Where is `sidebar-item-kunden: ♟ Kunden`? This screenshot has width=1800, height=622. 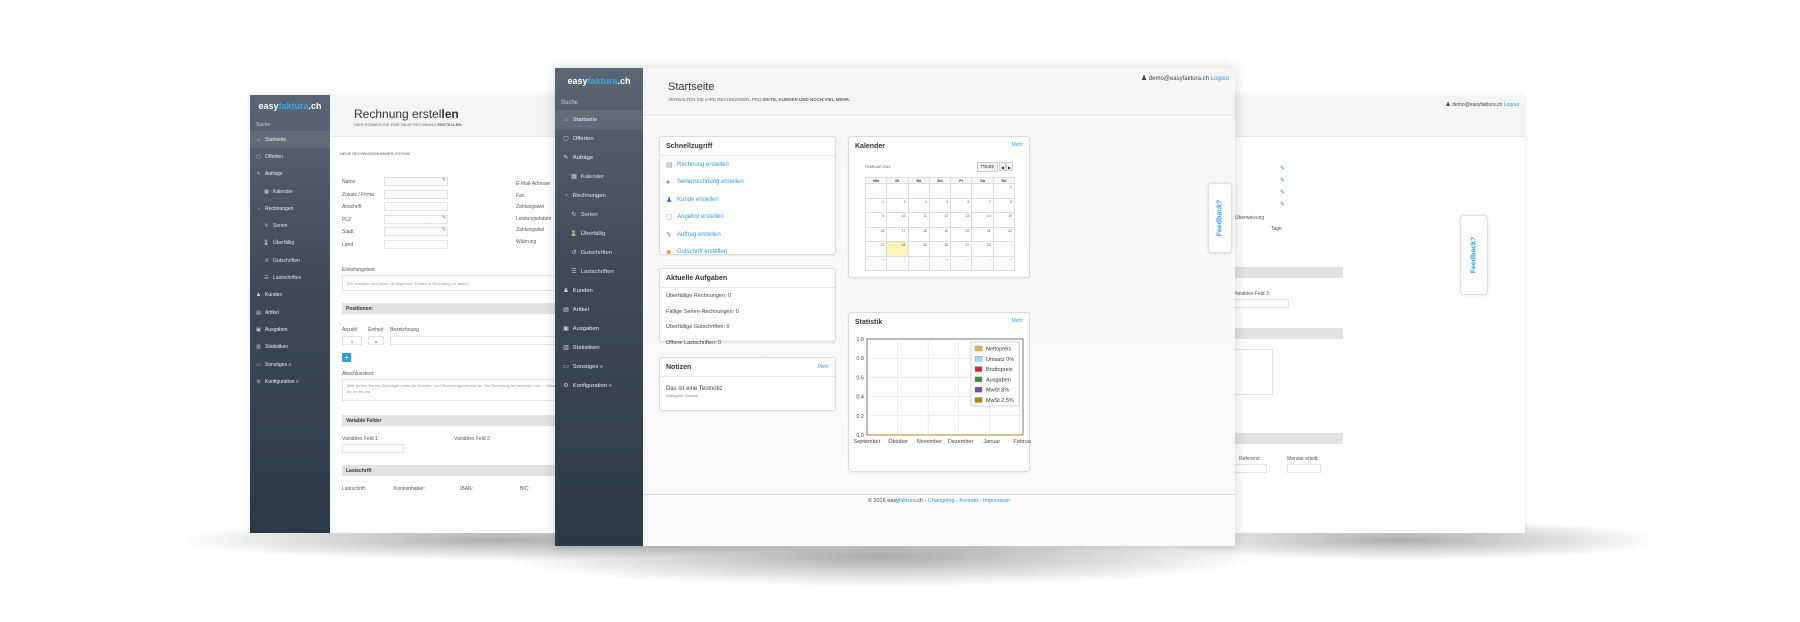 sidebar-item-kunden: ♟ Kunden is located at coordinates (290, 295).